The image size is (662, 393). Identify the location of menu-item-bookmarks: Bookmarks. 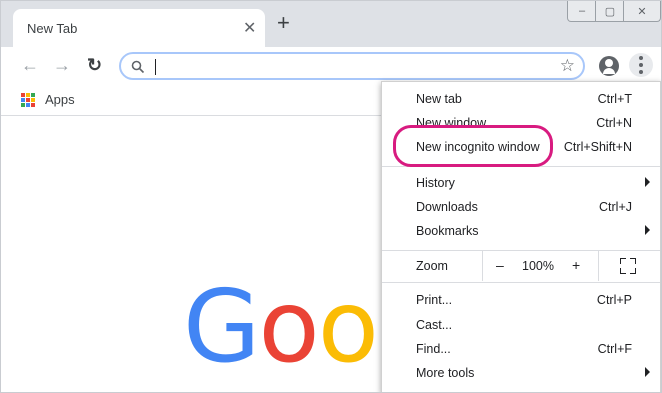
(521, 232).